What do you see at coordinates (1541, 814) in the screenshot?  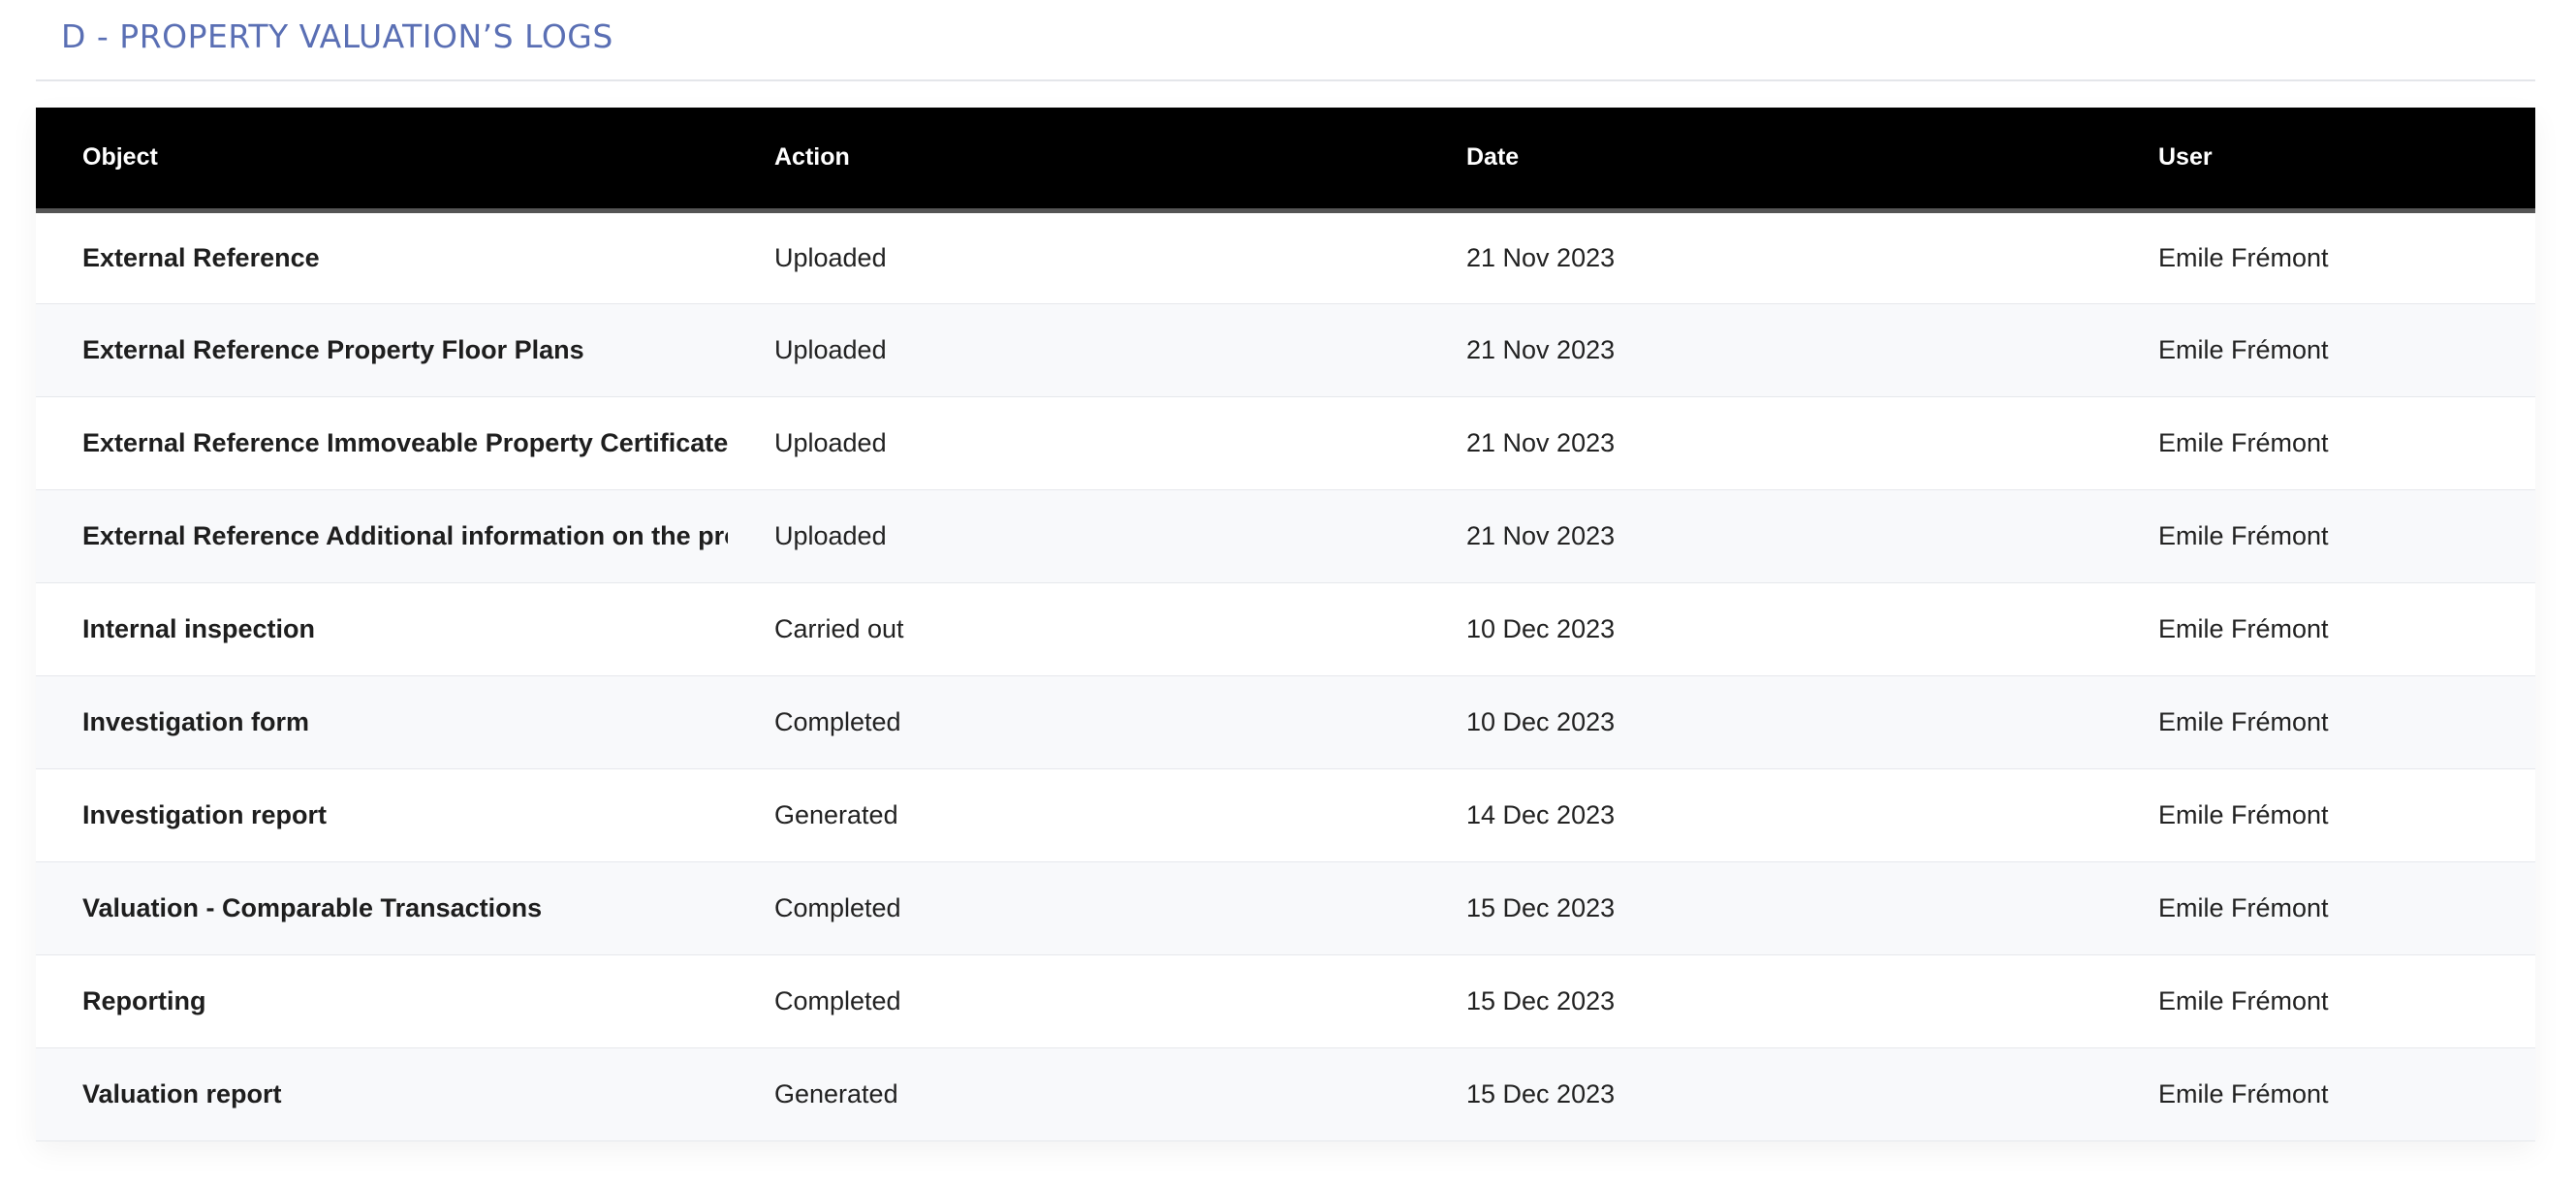 I see `cell-date: 14 Dec 2023` at bounding box center [1541, 814].